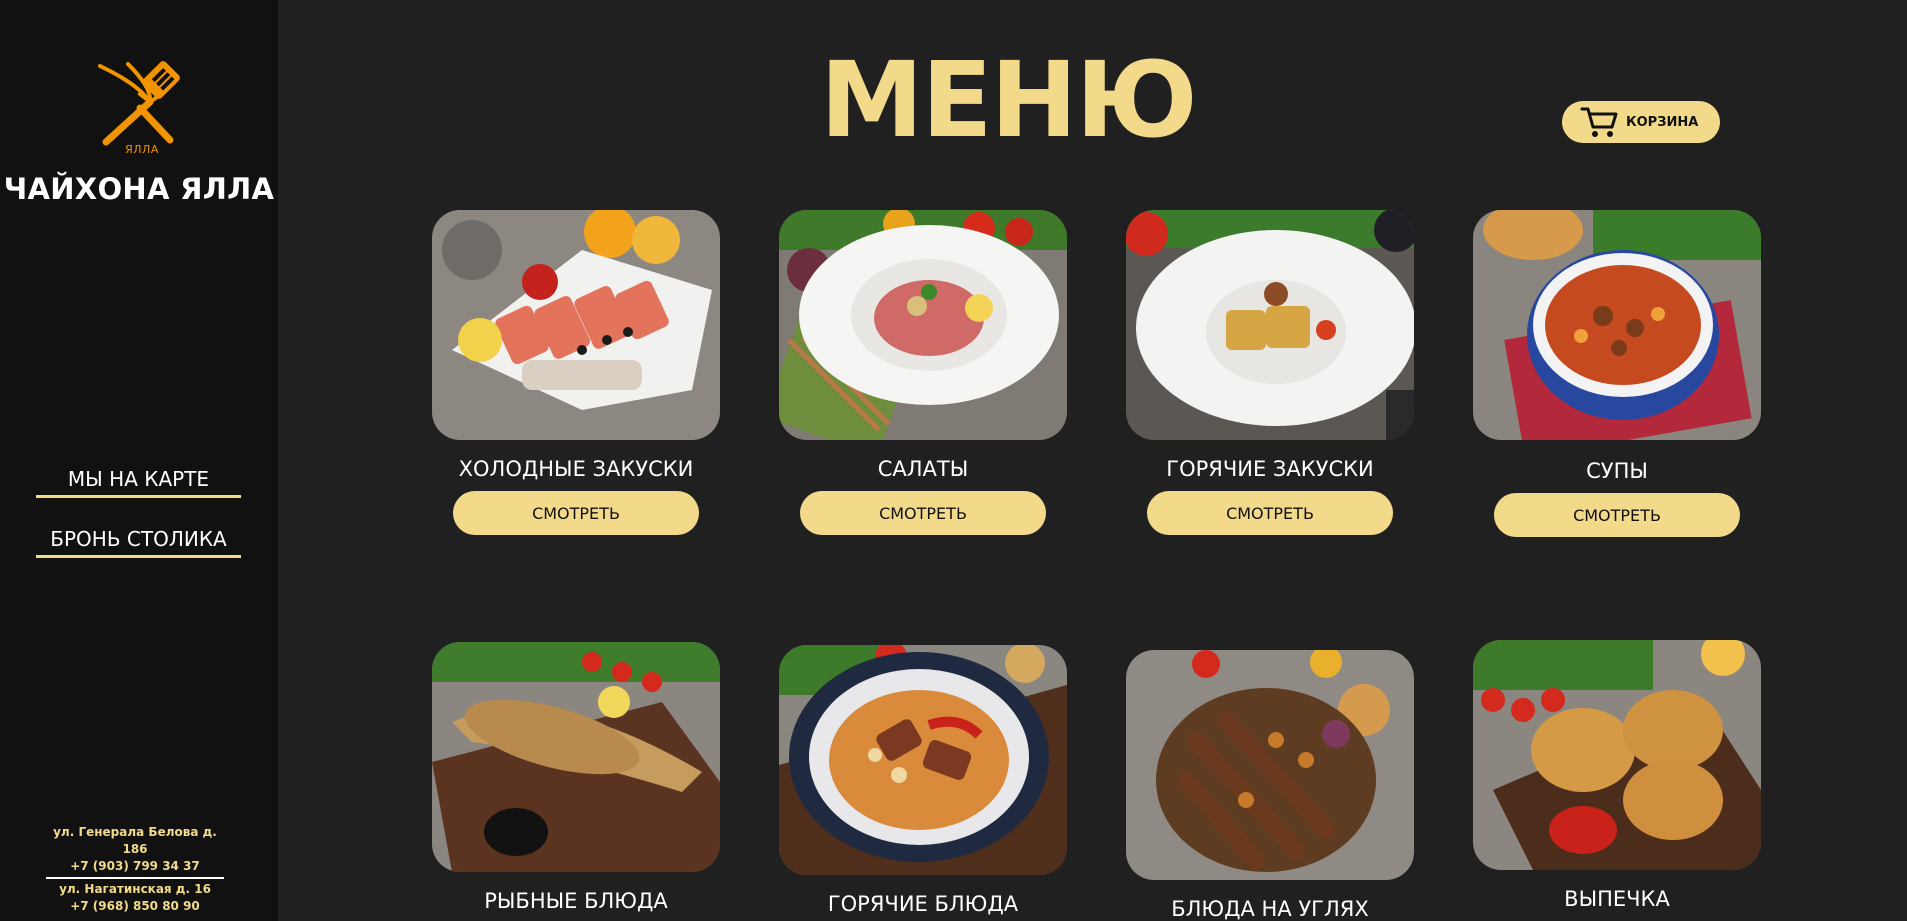 The image size is (1907, 921). Describe the element at coordinates (135, 889) in the screenshot. I see `address-2: ул. Нагатинская д. 16` at that location.